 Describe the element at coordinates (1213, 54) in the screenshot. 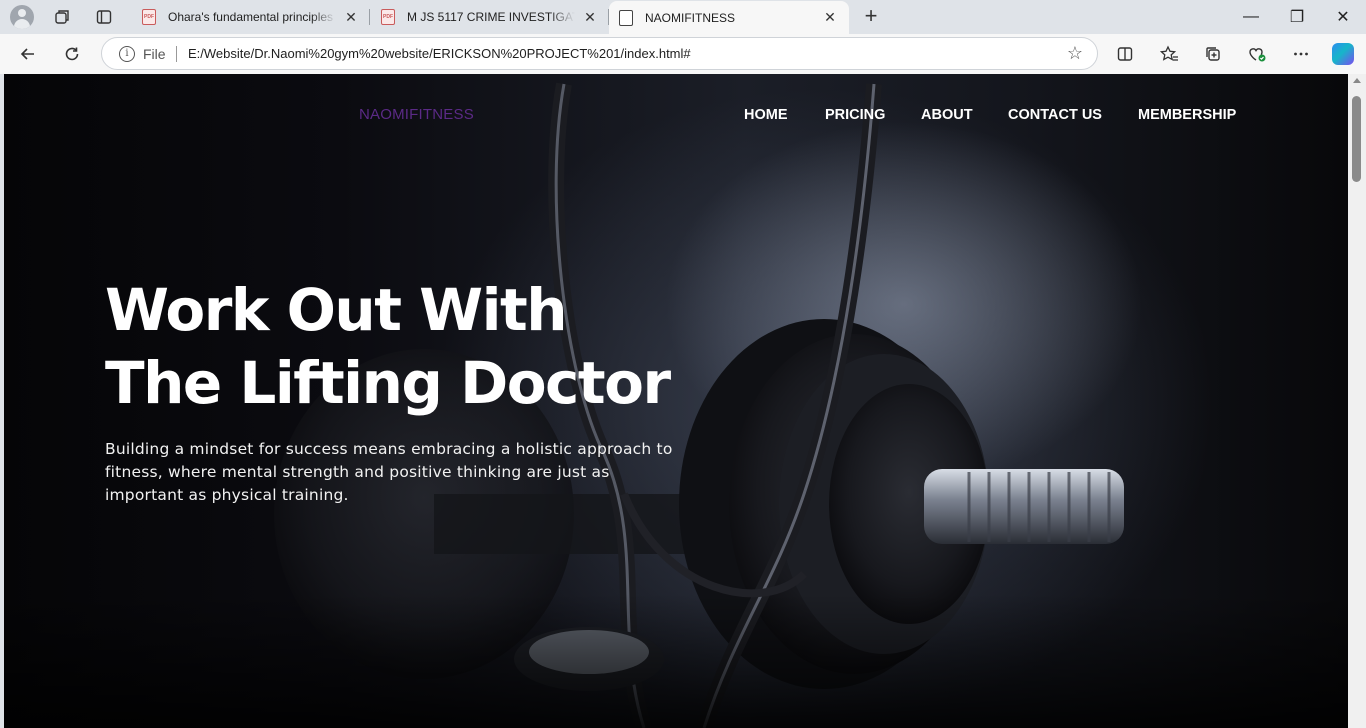

I see `collections-icon` at that location.